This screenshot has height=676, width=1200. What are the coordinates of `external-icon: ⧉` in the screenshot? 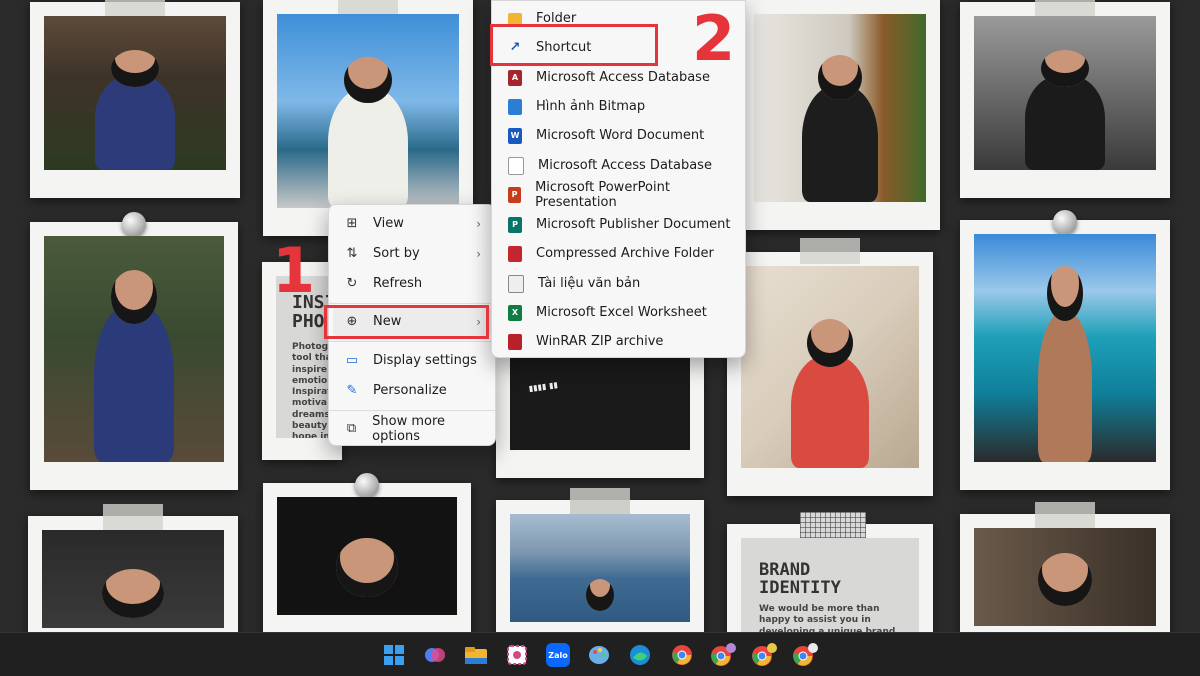 It's located at (351, 428).